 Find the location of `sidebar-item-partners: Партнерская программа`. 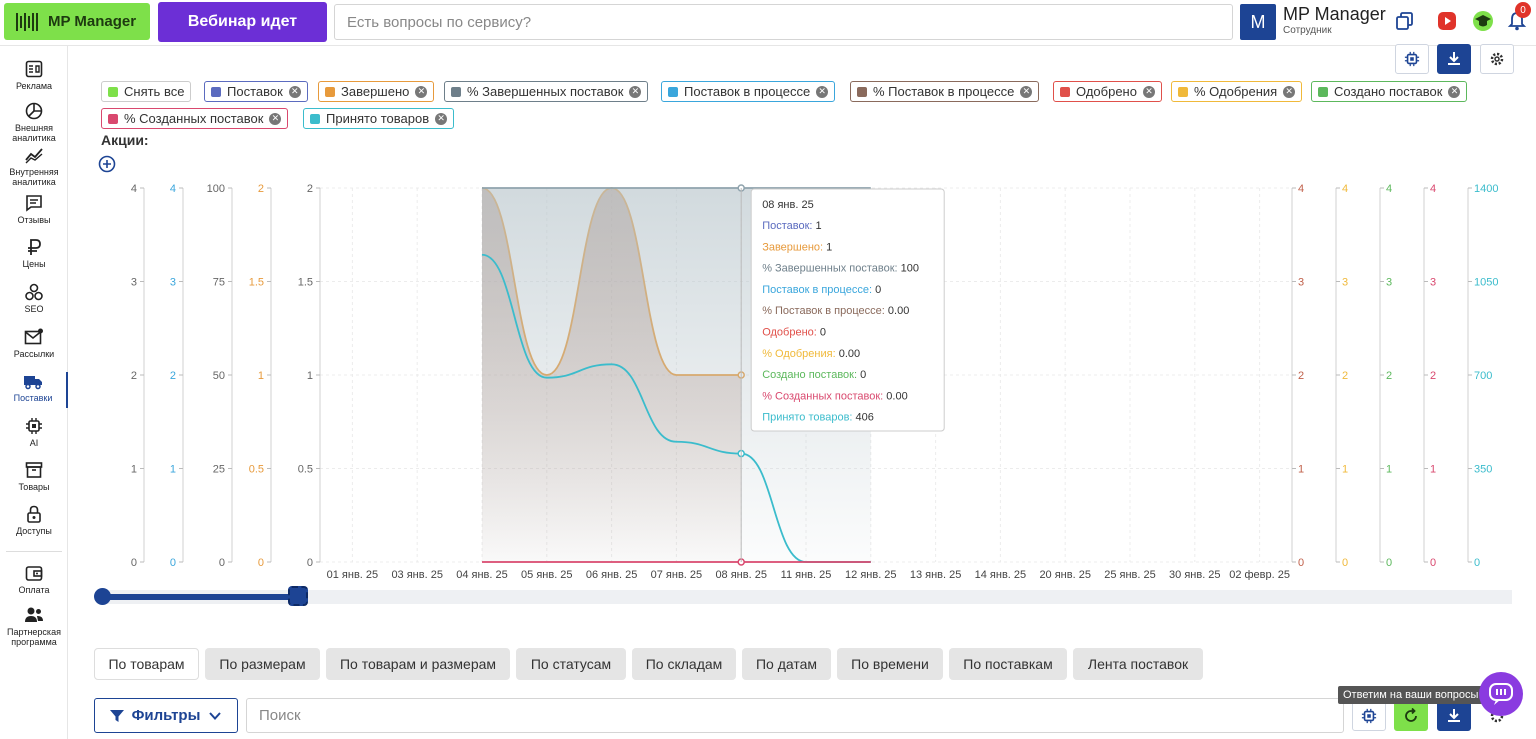

sidebar-item-partners: Партнерская программа is located at coordinates (34, 626).